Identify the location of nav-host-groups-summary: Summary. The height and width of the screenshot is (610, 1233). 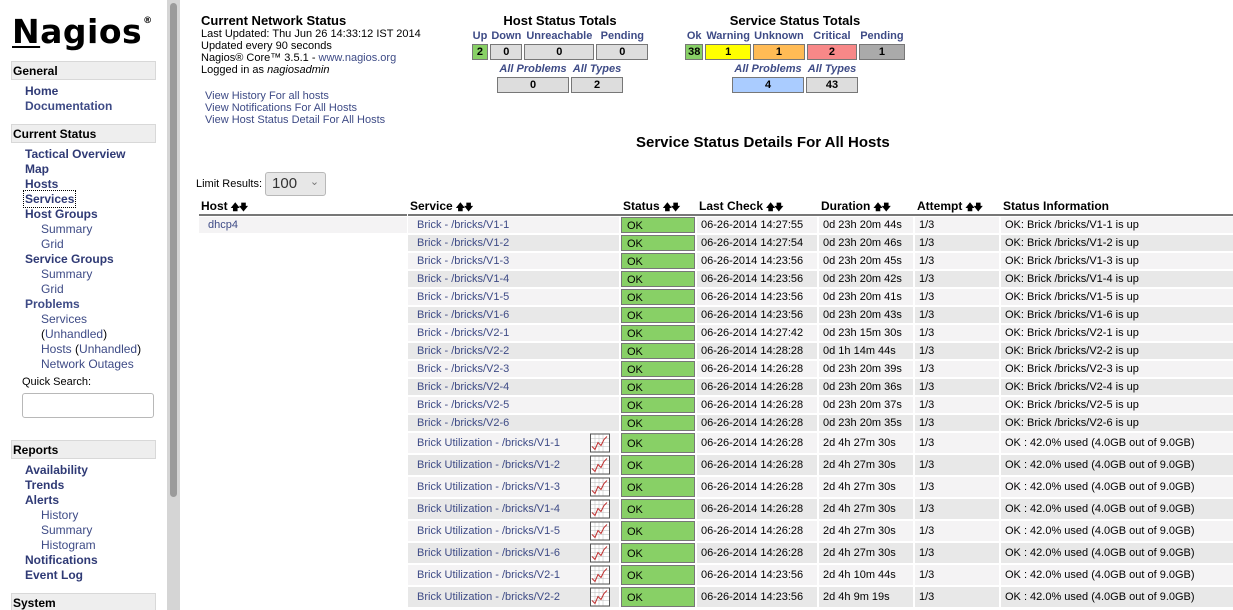
(66, 229).